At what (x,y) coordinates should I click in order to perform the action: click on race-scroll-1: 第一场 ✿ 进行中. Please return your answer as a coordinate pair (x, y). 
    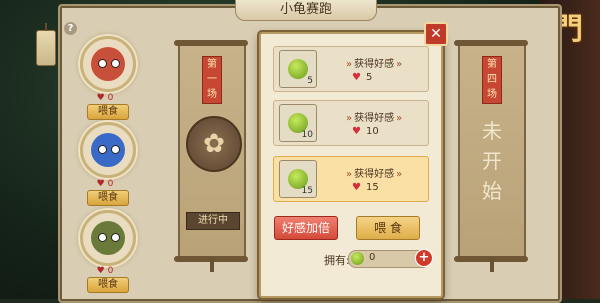
    Looking at the image, I should click on (211, 156).